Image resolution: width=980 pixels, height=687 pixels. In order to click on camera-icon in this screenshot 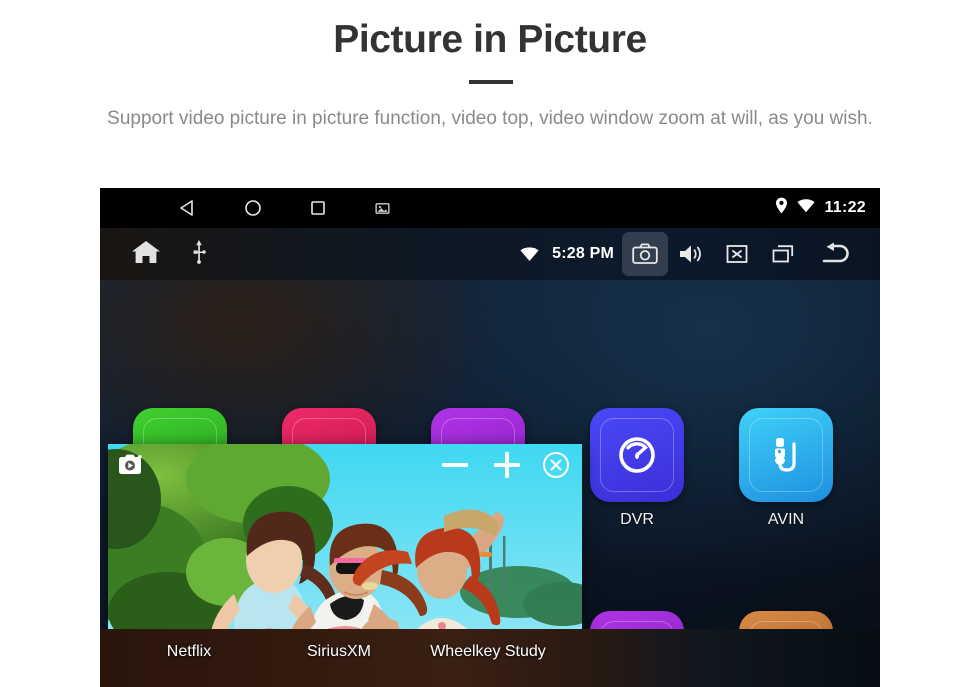, I will do `click(645, 254)`.